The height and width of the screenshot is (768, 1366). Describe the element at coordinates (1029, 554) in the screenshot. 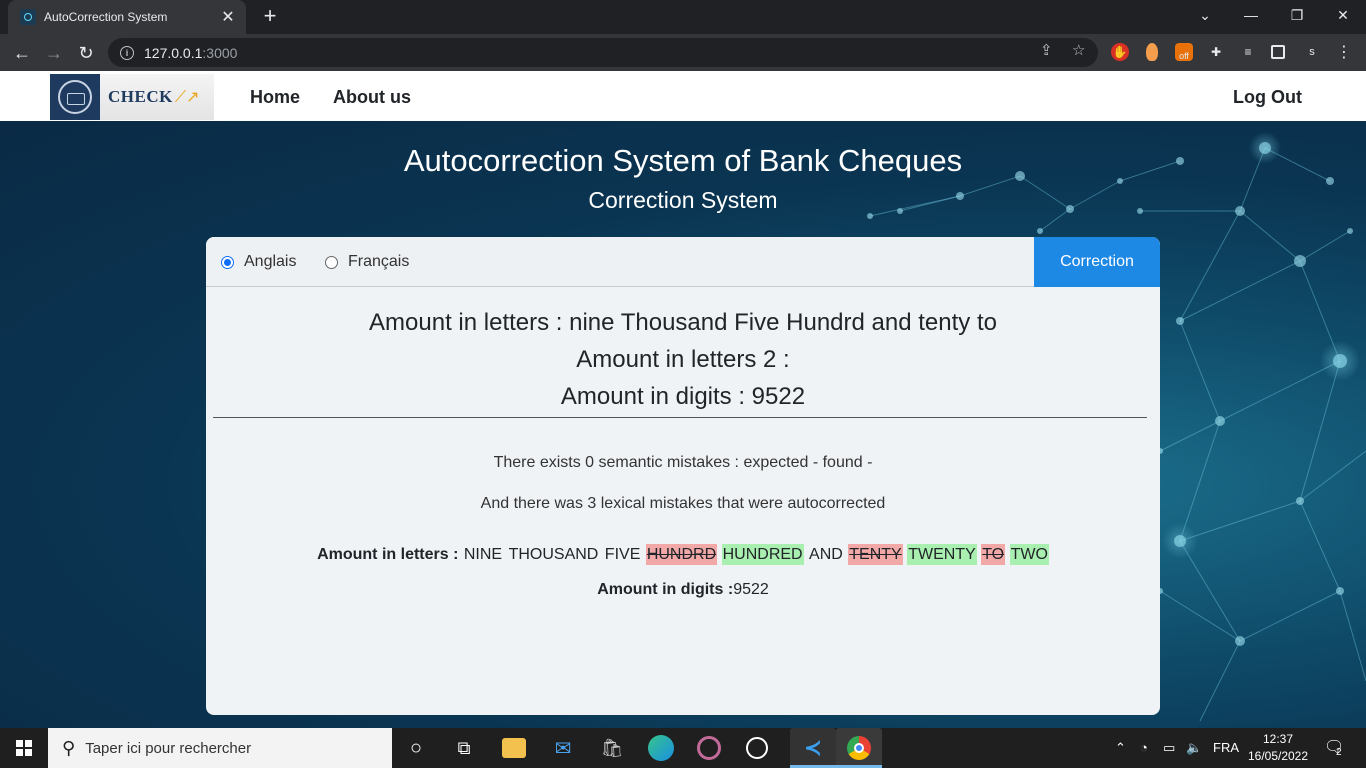

I see `corrected-word: TWO` at that location.